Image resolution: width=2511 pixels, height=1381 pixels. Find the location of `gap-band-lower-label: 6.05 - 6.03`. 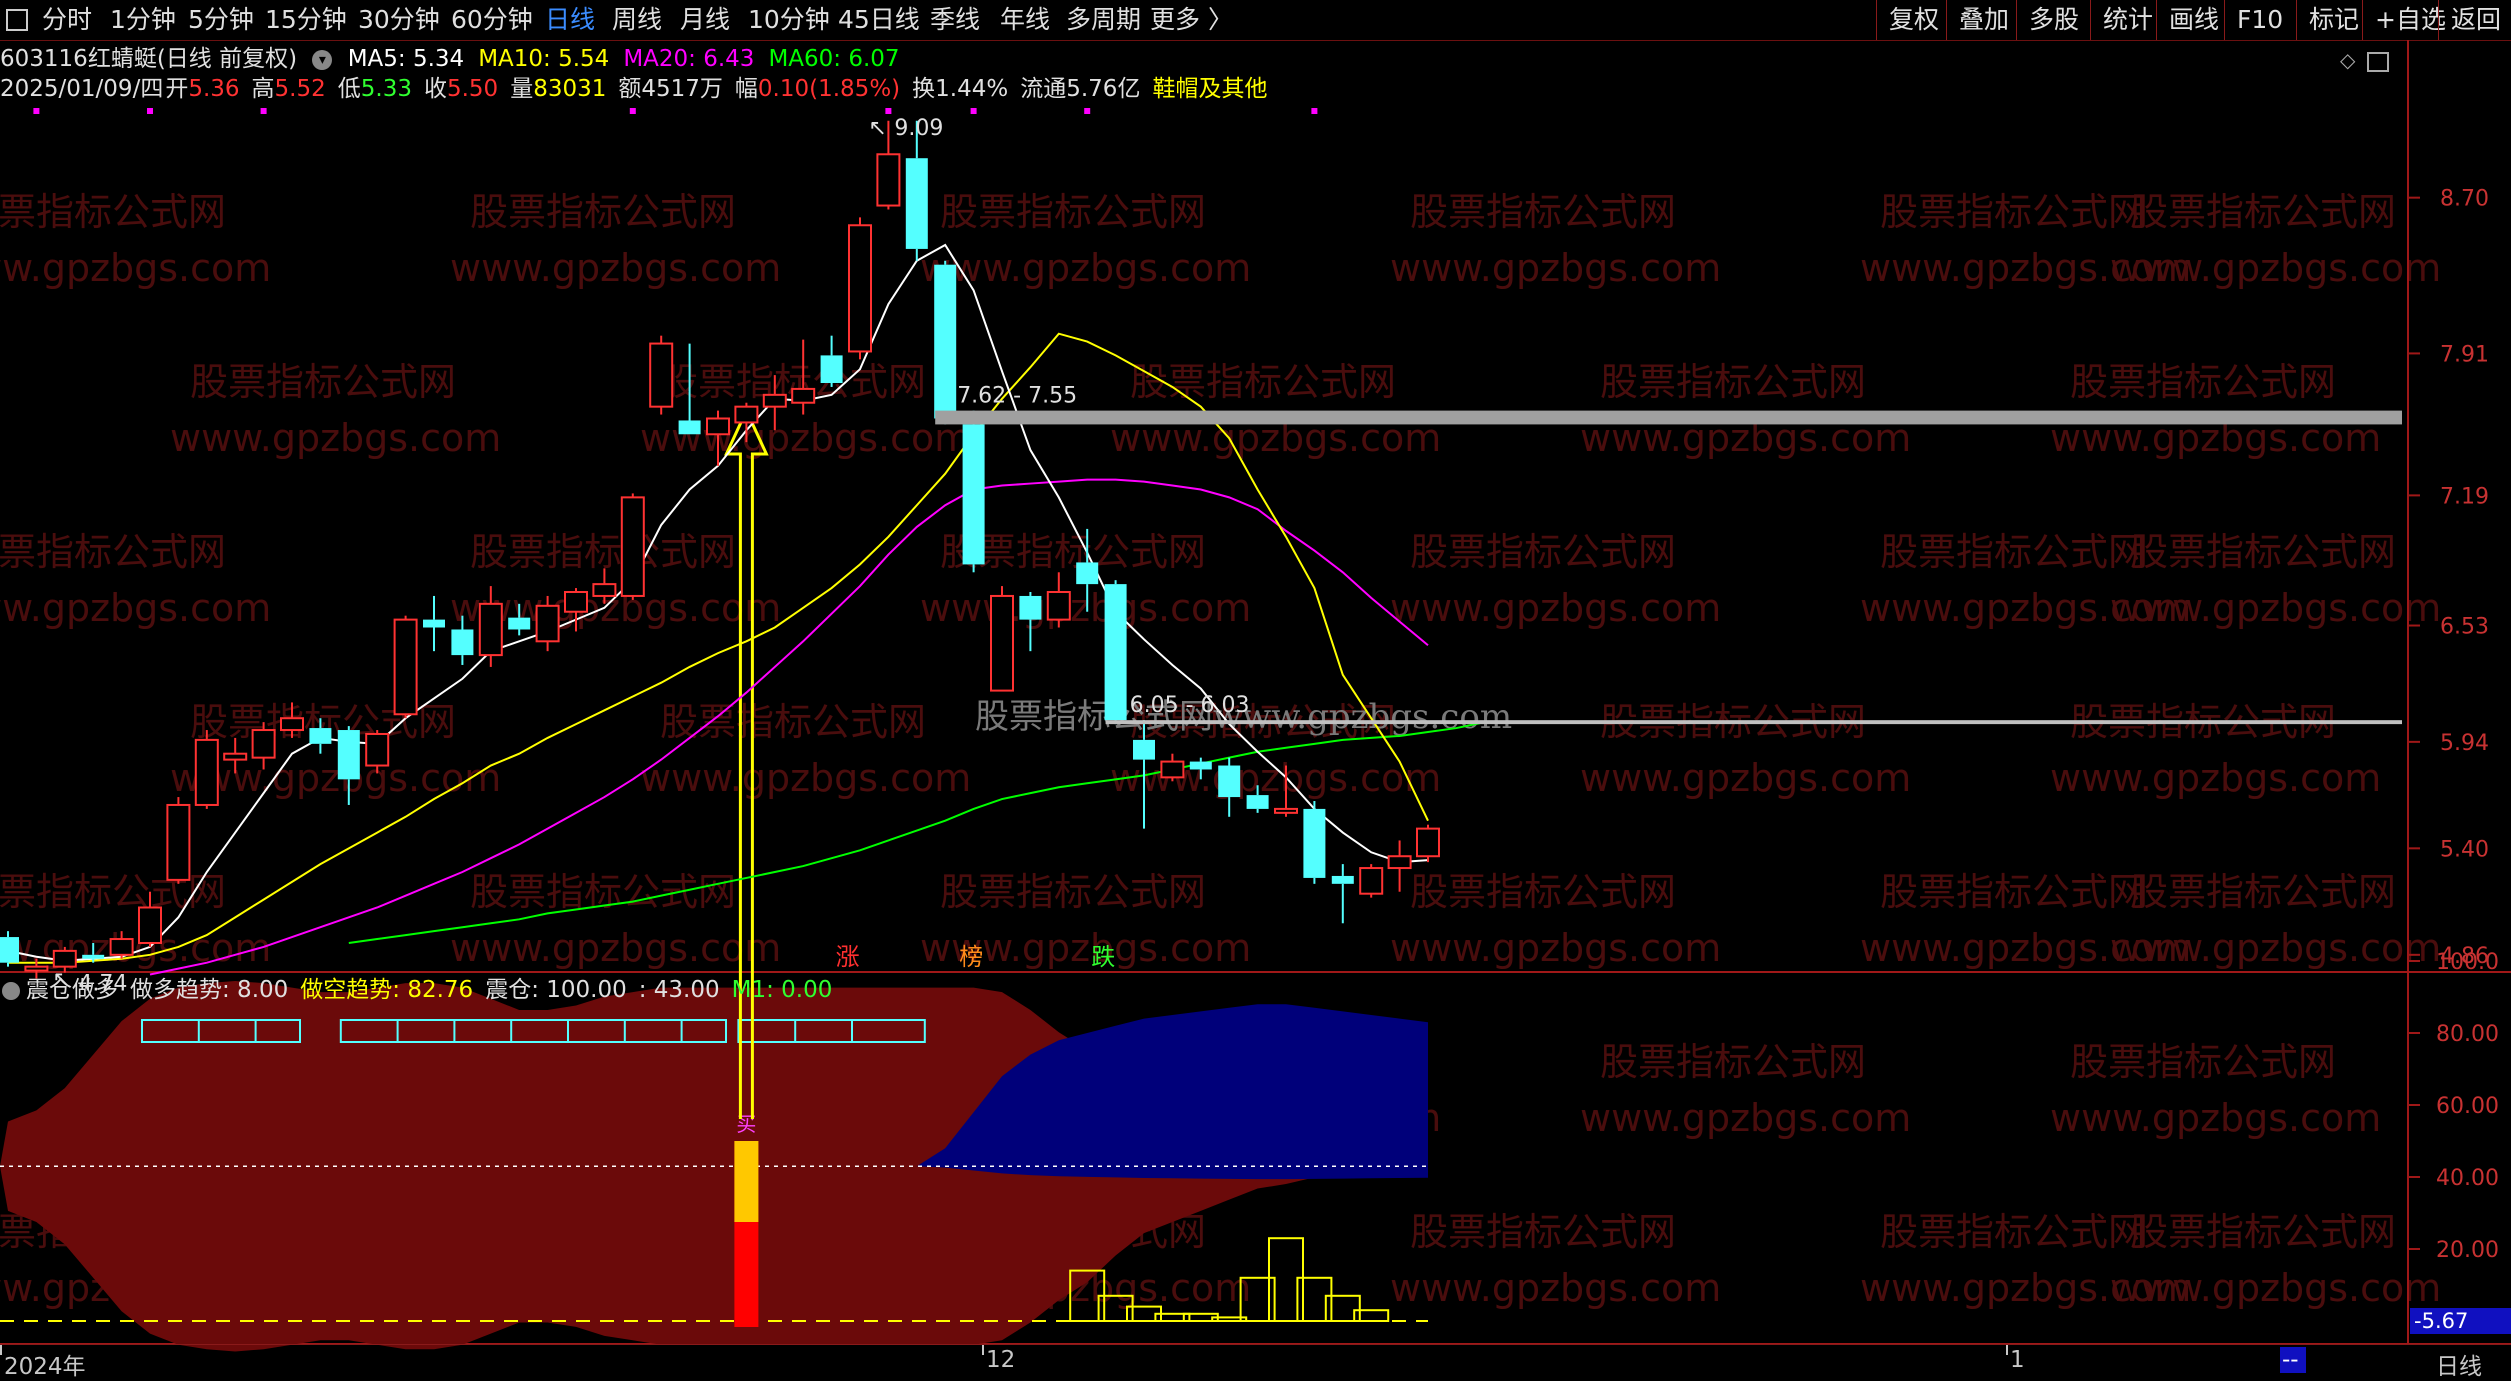

gap-band-lower-label: 6.05 - 6.03 is located at coordinates (1190, 705).